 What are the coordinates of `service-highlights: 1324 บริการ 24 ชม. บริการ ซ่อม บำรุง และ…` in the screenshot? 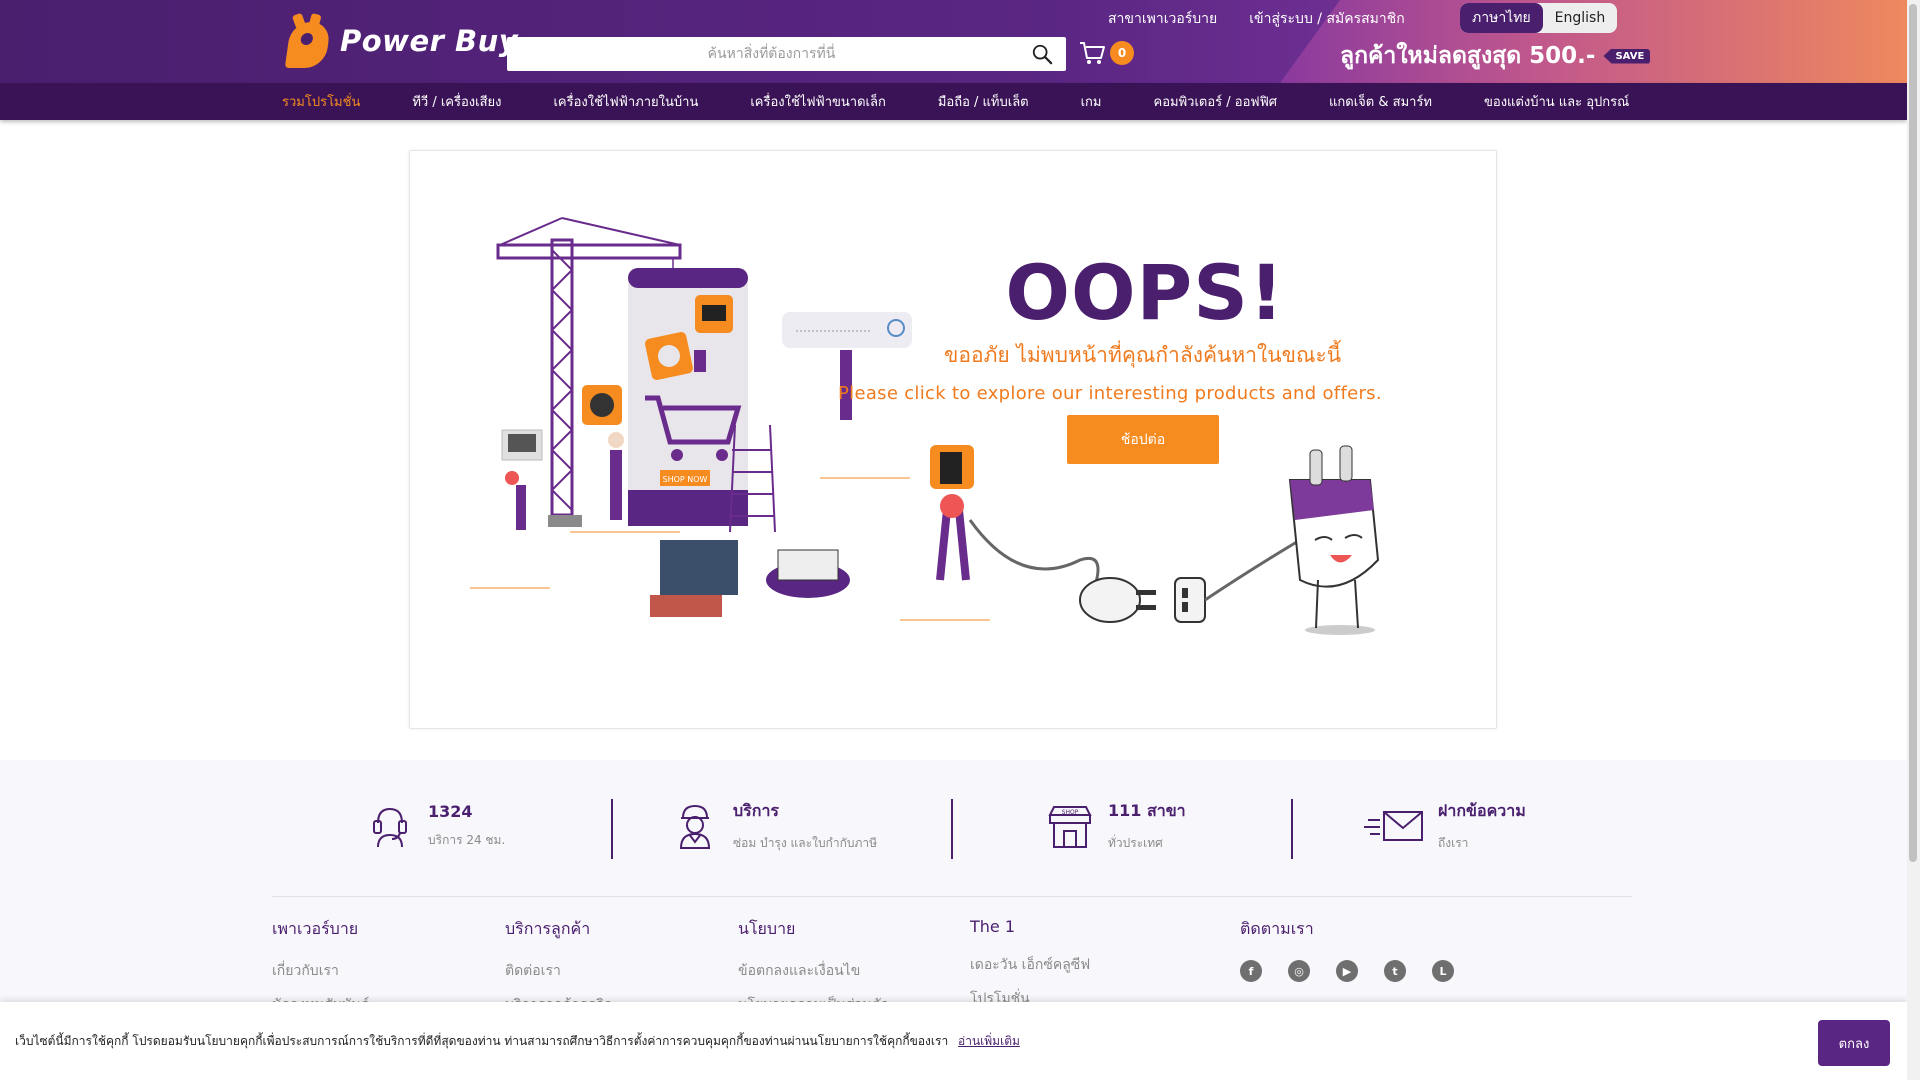 It's located at (952, 826).